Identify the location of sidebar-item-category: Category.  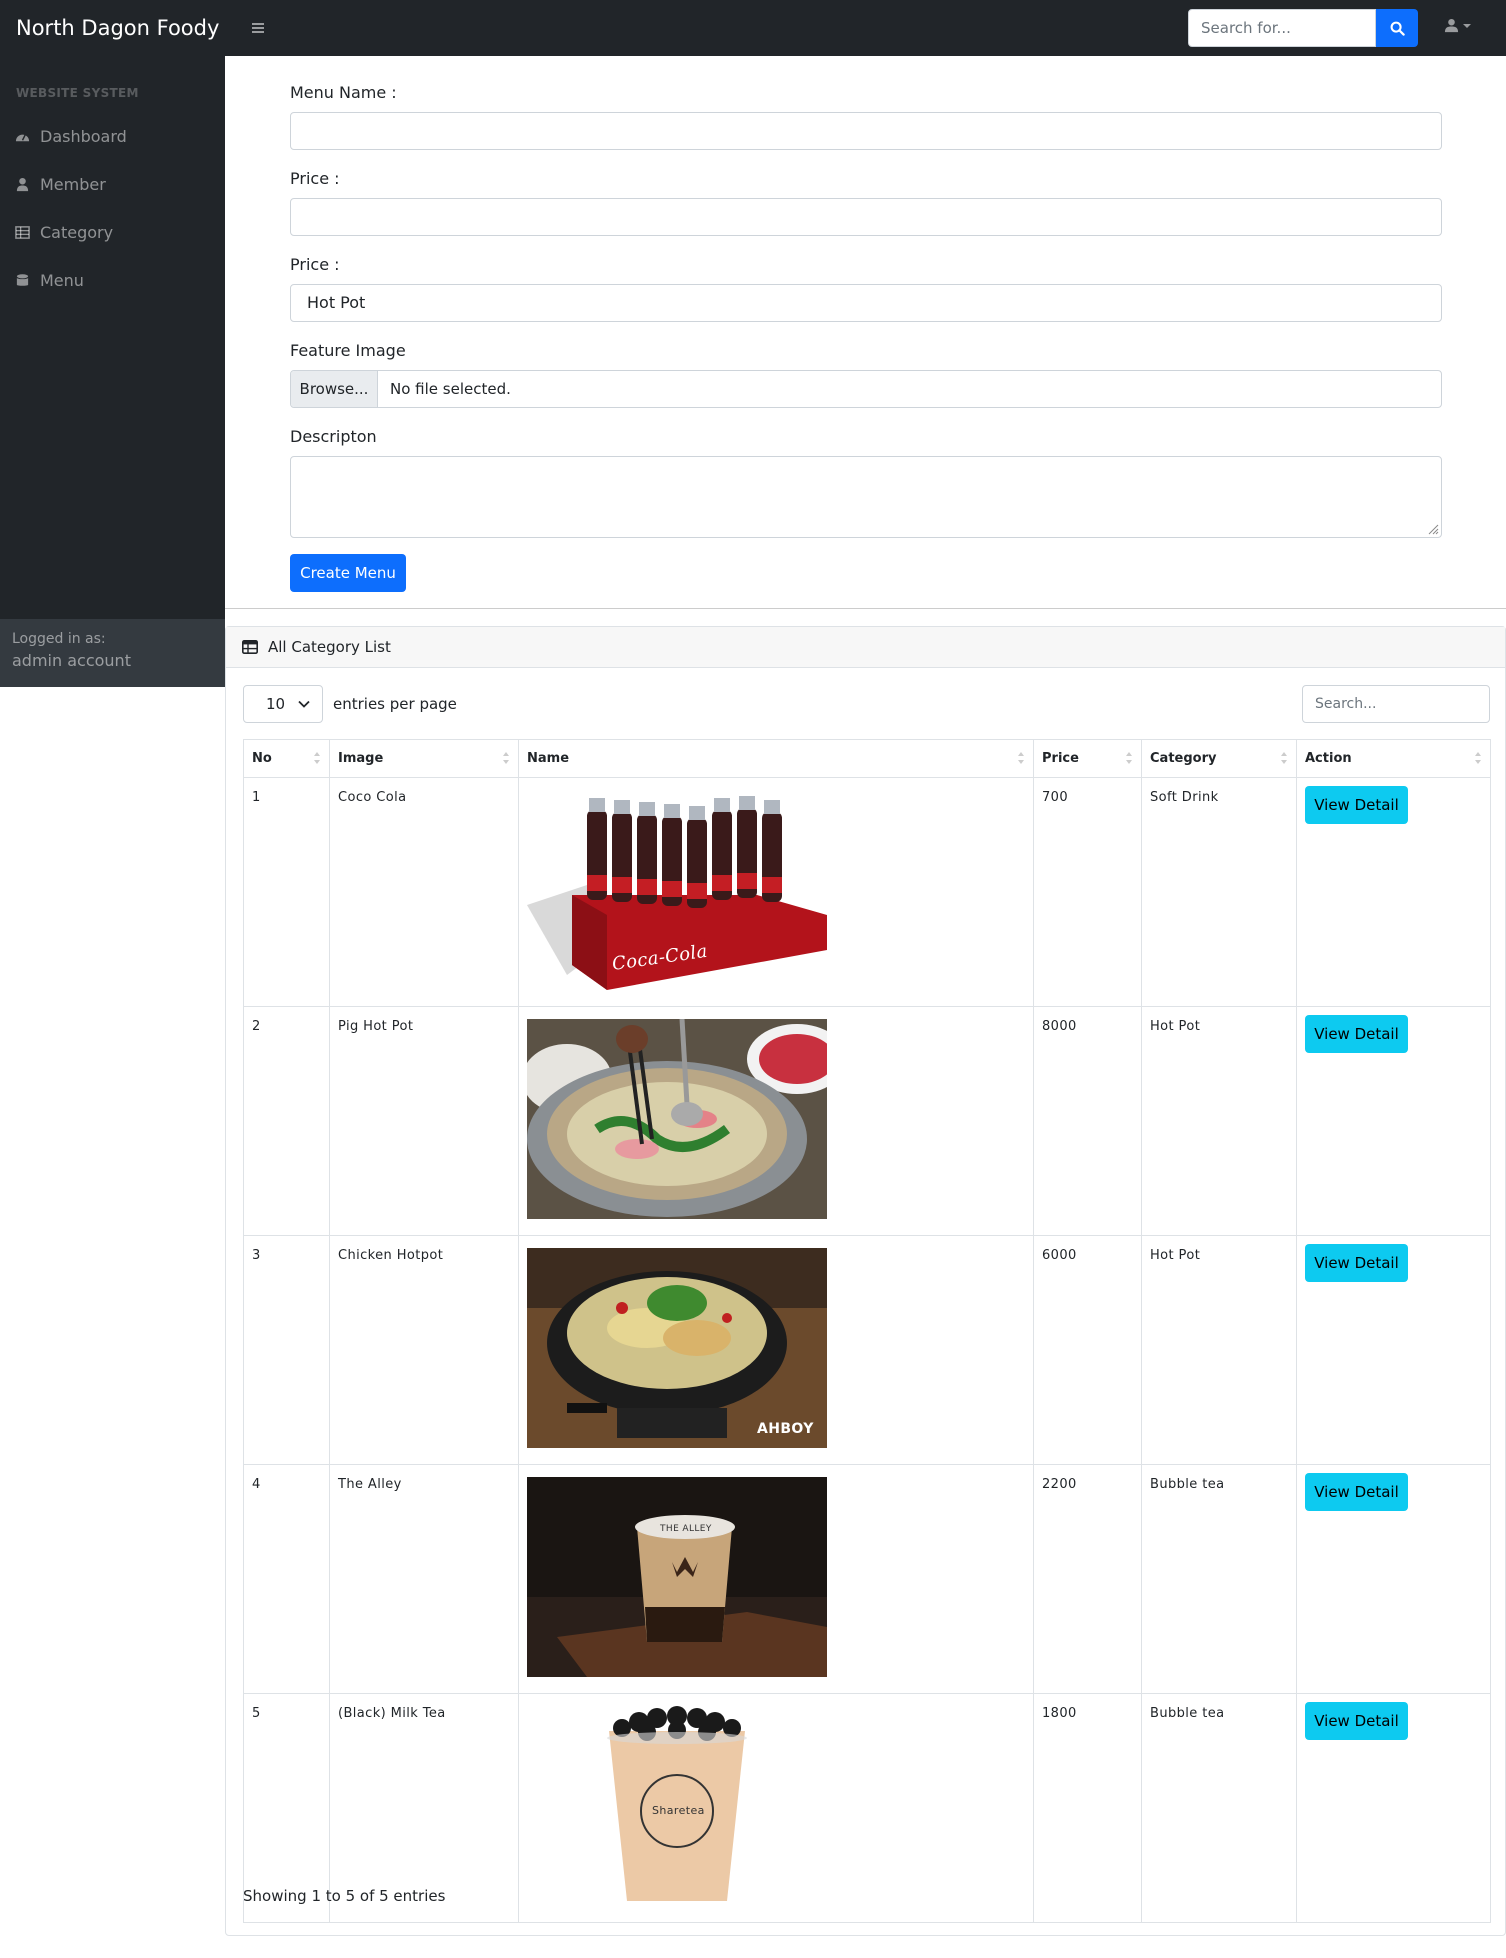
(64, 232).